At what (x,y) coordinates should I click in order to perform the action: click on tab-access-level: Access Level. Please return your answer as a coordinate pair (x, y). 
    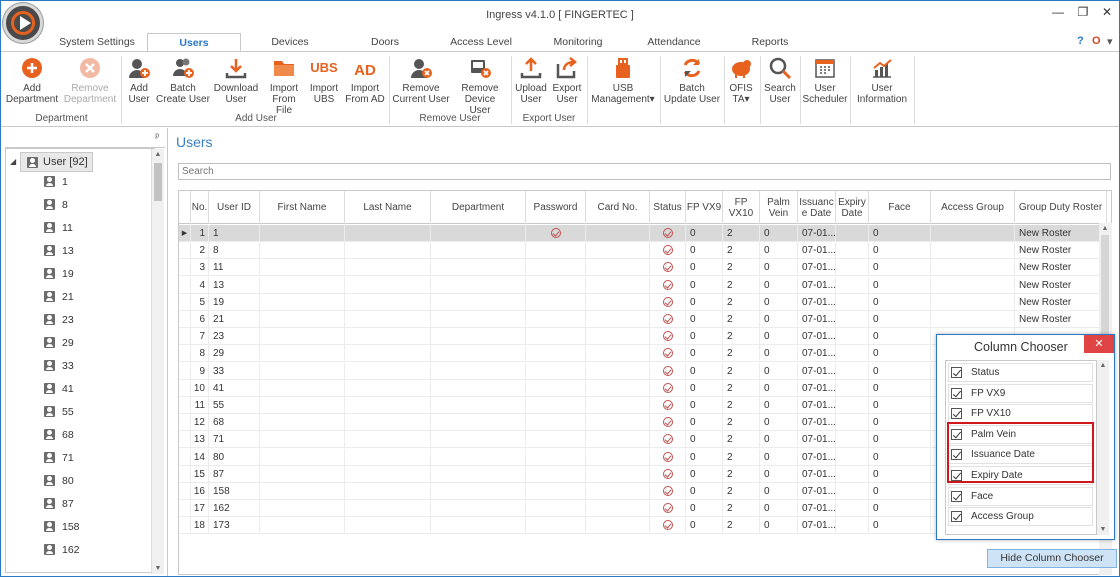
    Looking at the image, I should click on (481, 42).